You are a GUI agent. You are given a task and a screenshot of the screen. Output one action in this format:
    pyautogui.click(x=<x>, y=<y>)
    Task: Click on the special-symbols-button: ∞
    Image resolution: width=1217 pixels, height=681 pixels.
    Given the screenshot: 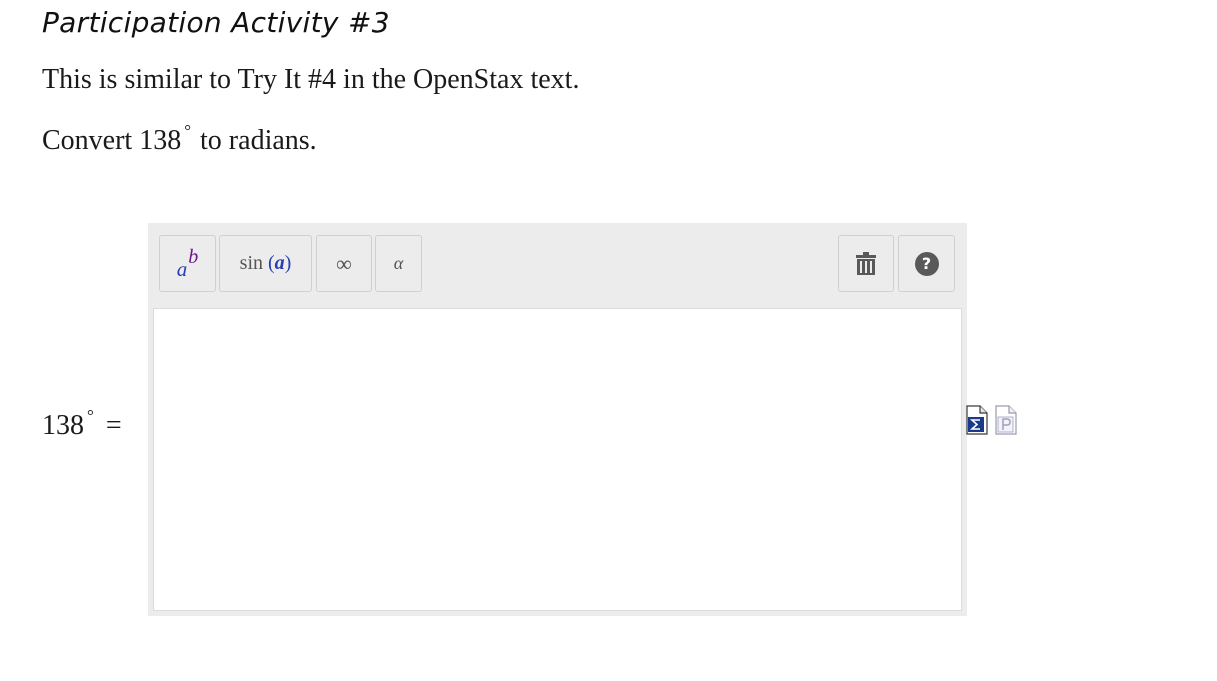 What is the action you would take?
    pyautogui.click(x=344, y=263)
    